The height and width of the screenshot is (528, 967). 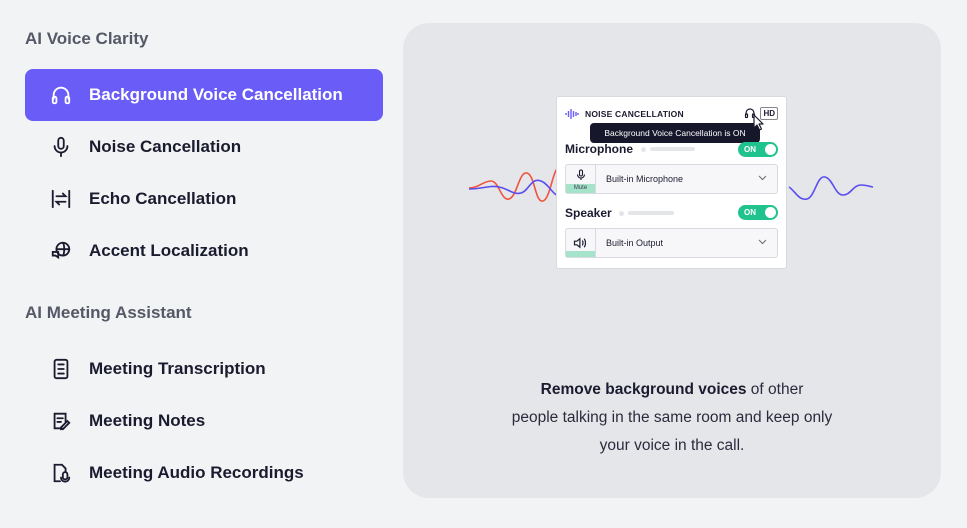 What do you see at coordinates (169, 250) in the screenshot?
I see `nav-label: Accent Localization` at bounding box center [169, 250].